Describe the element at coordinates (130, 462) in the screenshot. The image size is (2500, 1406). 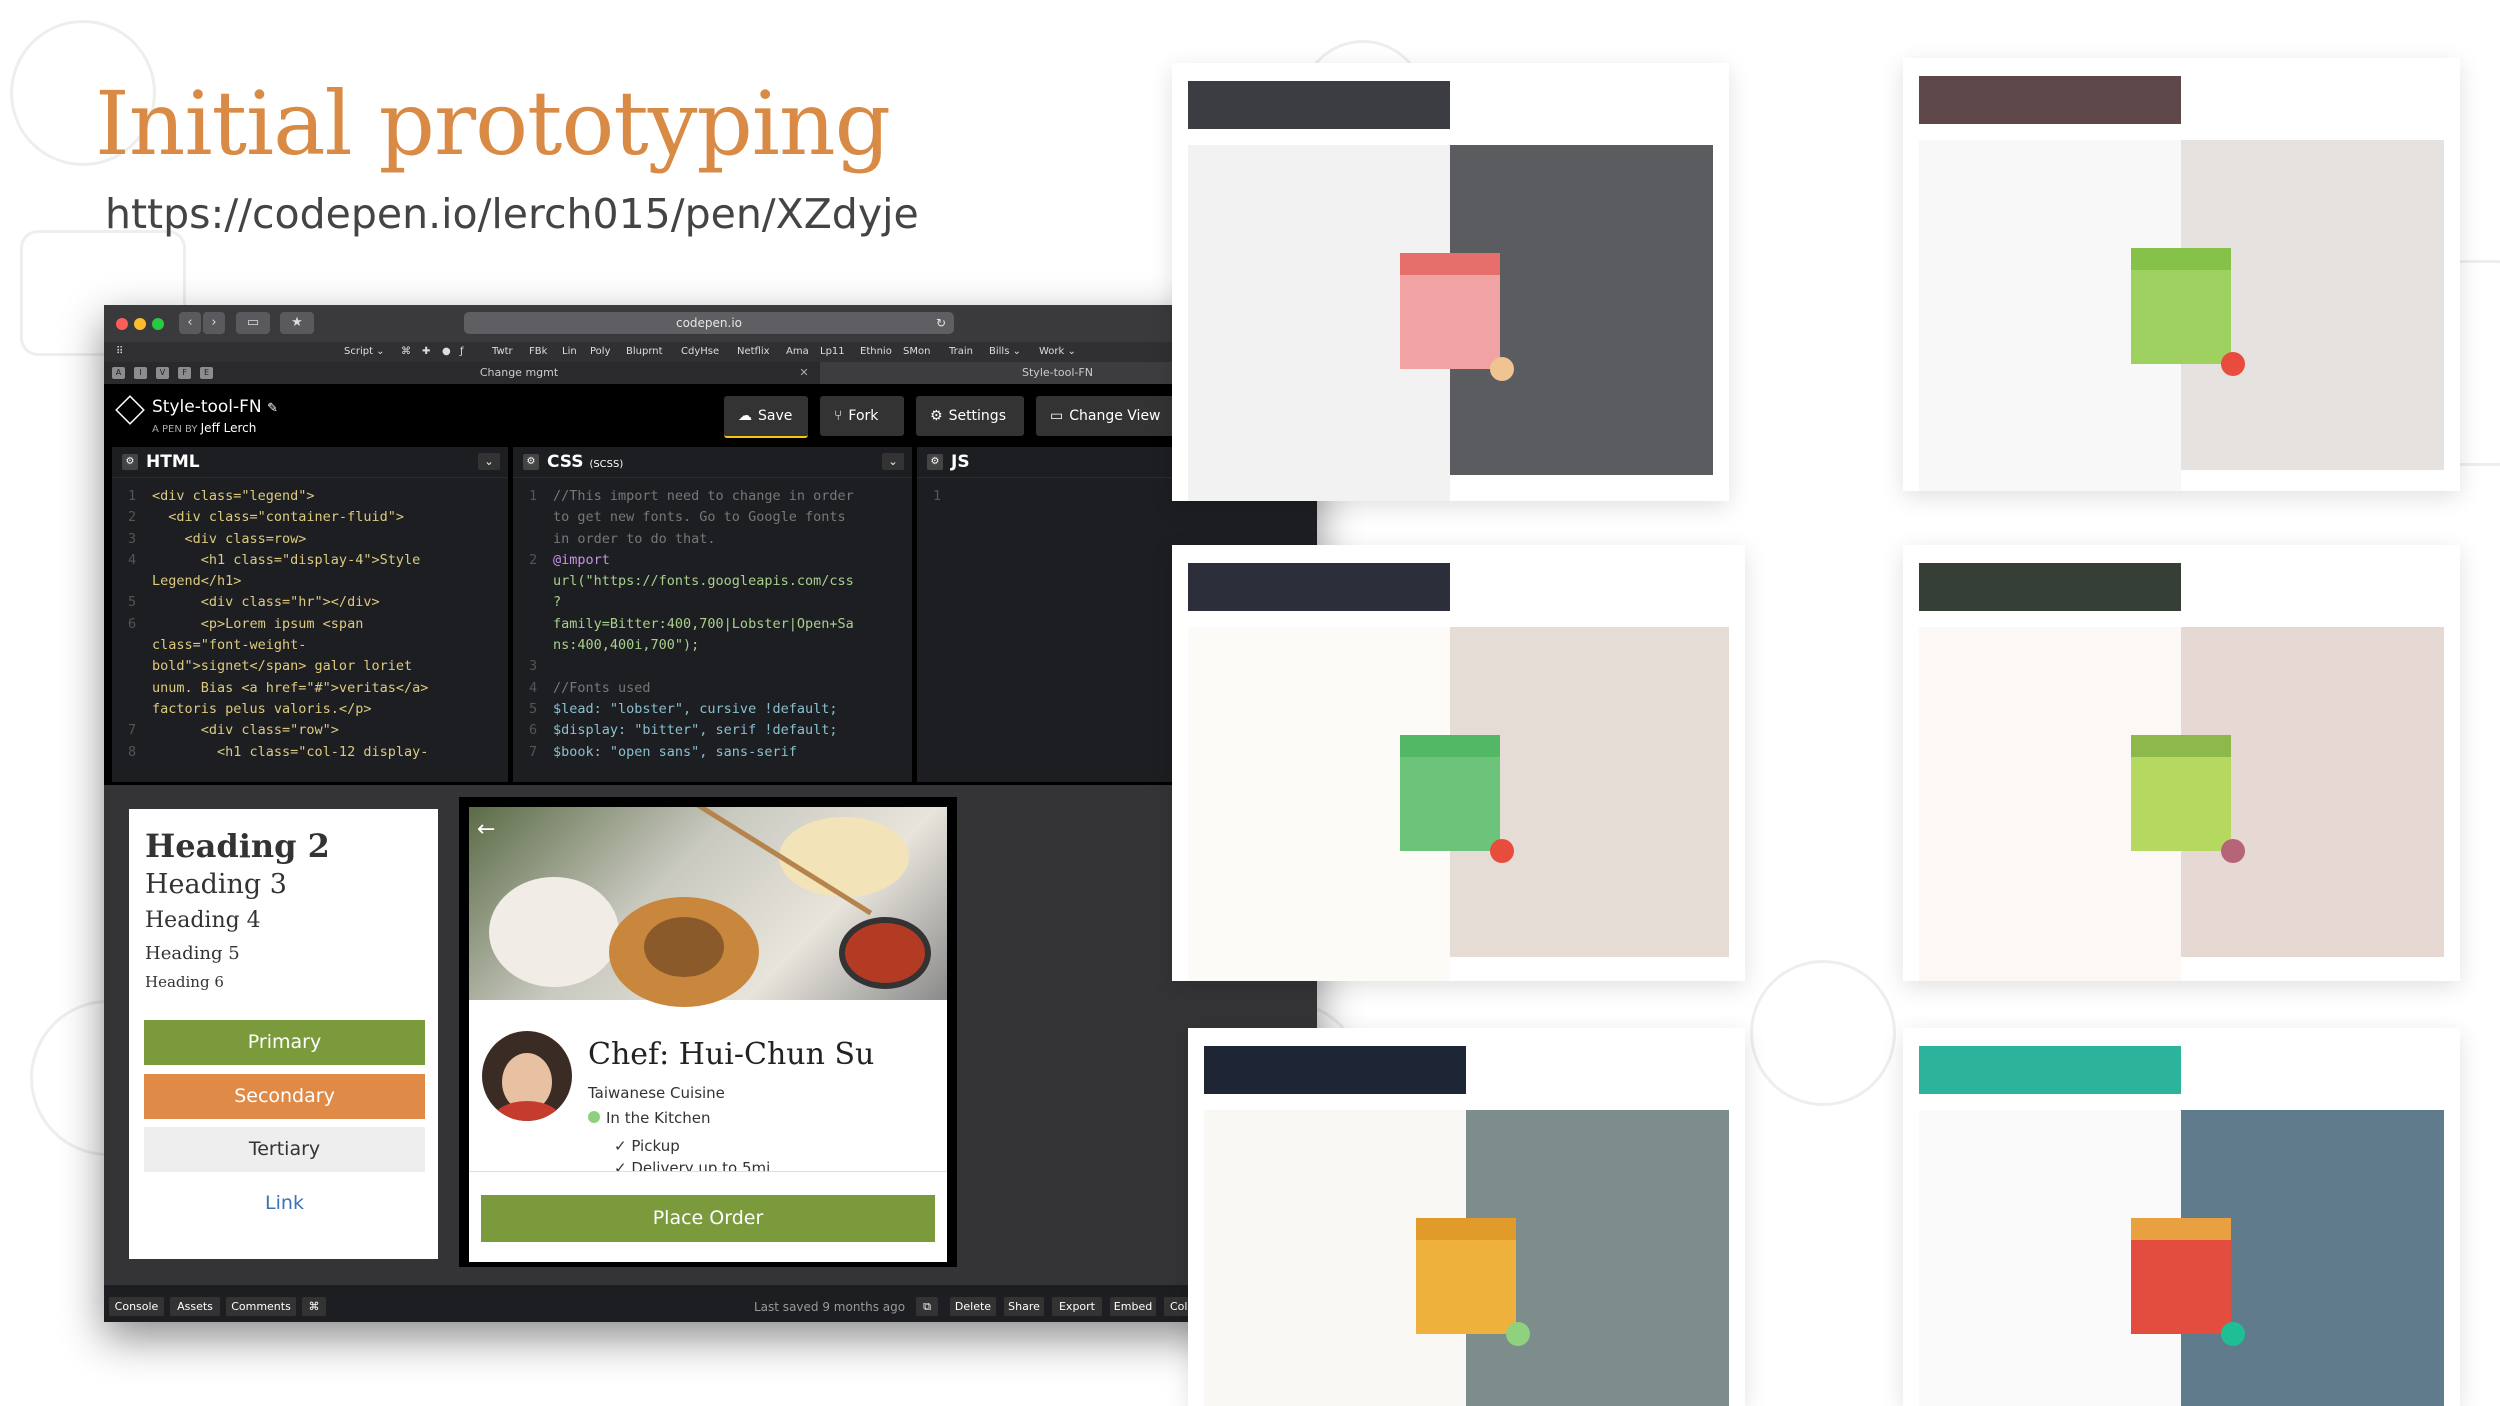
I see `html-settings-gear-icon: ⚙` at that location.